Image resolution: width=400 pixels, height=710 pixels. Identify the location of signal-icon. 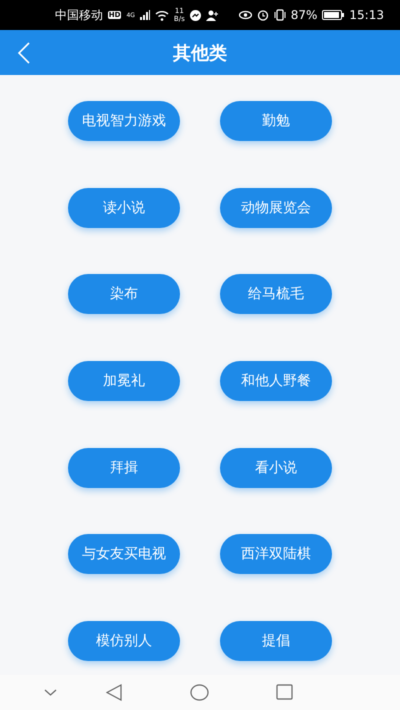
(145, 15).